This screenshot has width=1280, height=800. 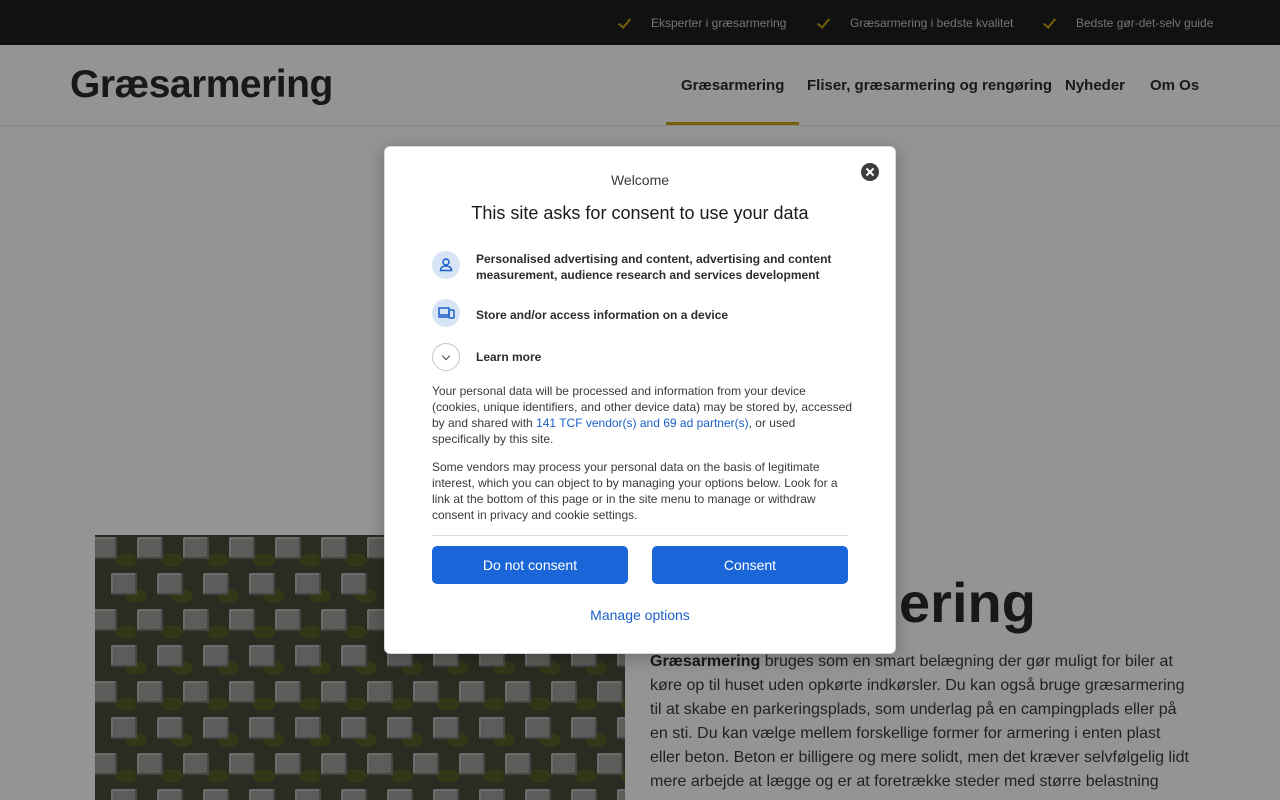 I want to click on divider, so click(x=640, y=535).